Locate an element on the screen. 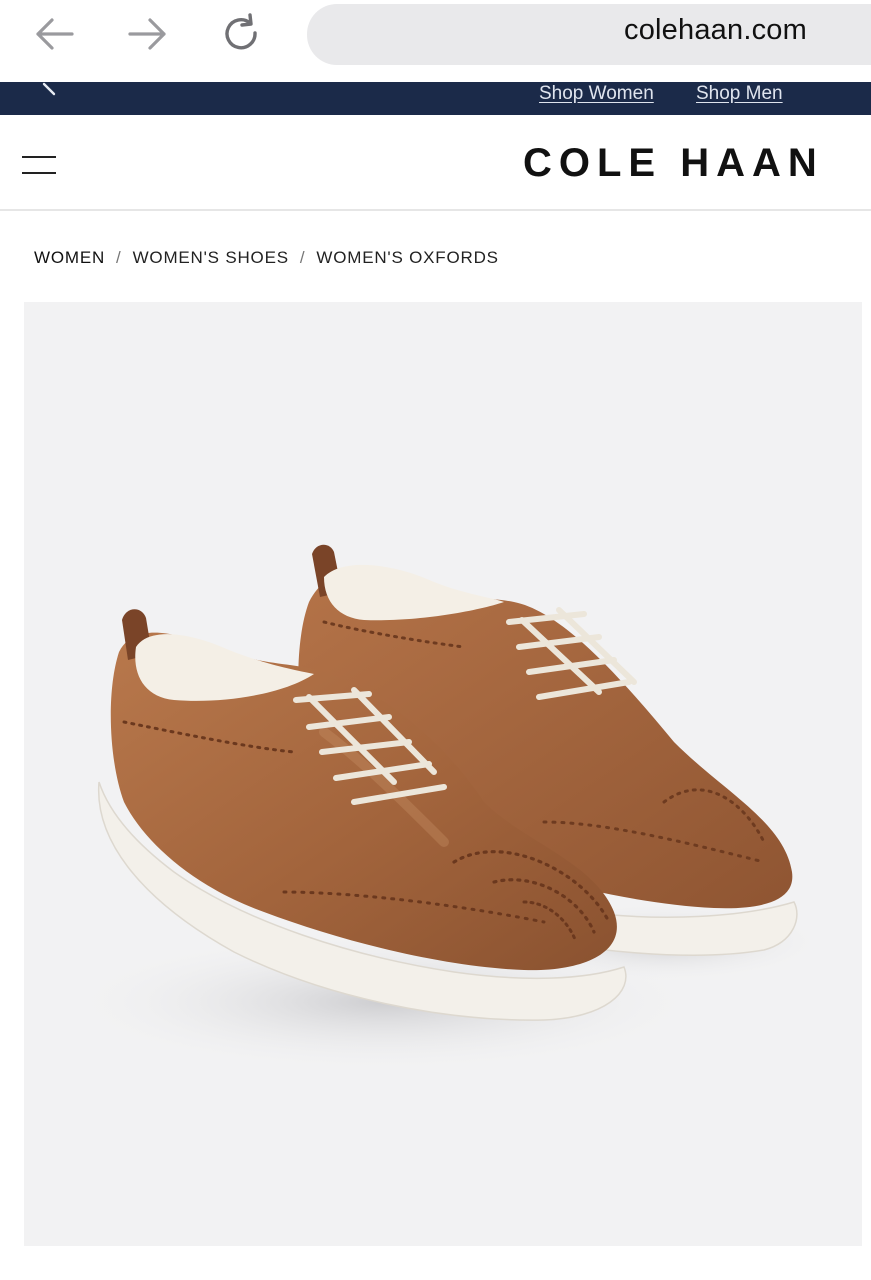  arrow-left-icon is located at coordinates (55, 34).